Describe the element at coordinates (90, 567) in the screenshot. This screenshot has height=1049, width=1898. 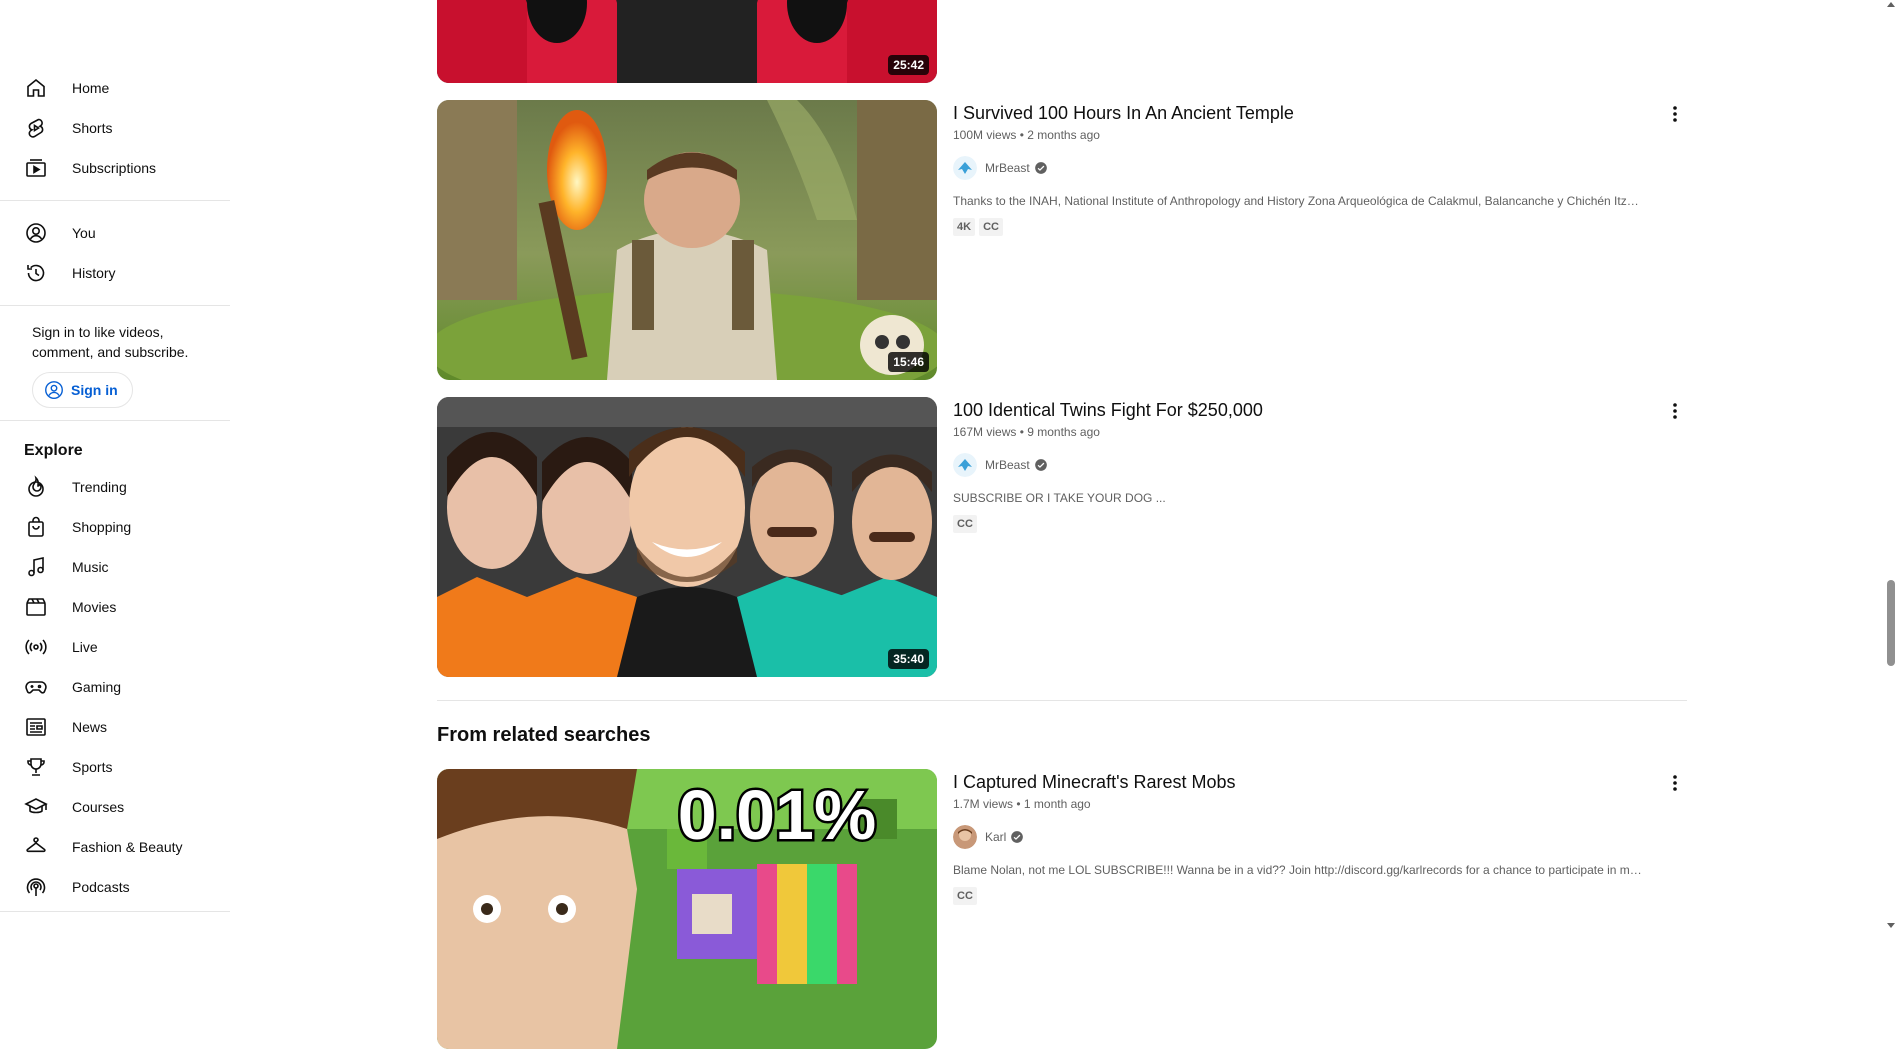
I see `sidebar-item-label: Music` at that location.